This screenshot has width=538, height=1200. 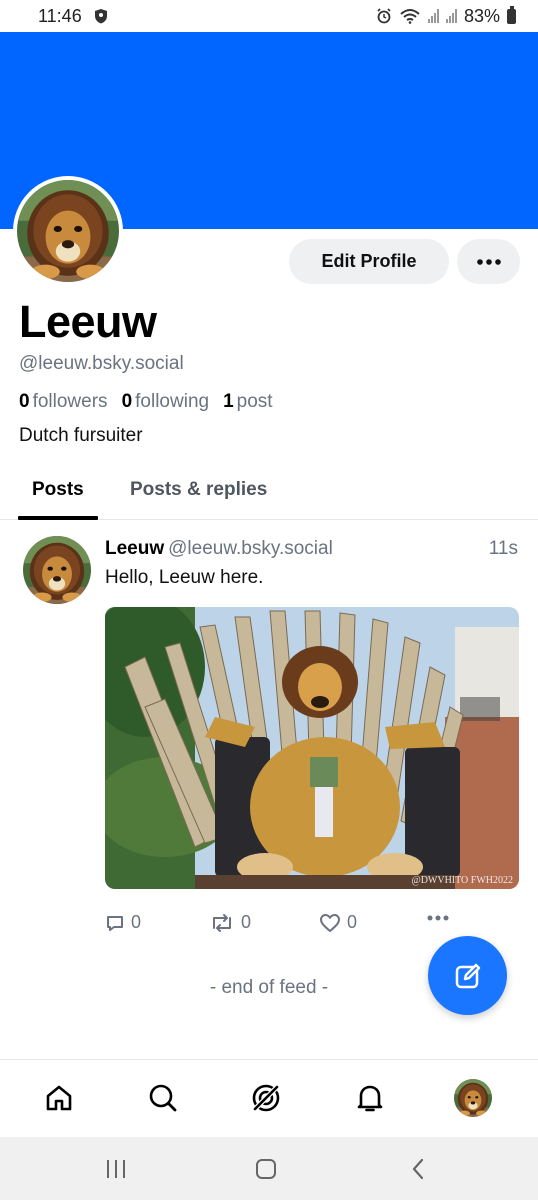 I want to click on followers-link: 0 followers, so click(x=63, y=402).